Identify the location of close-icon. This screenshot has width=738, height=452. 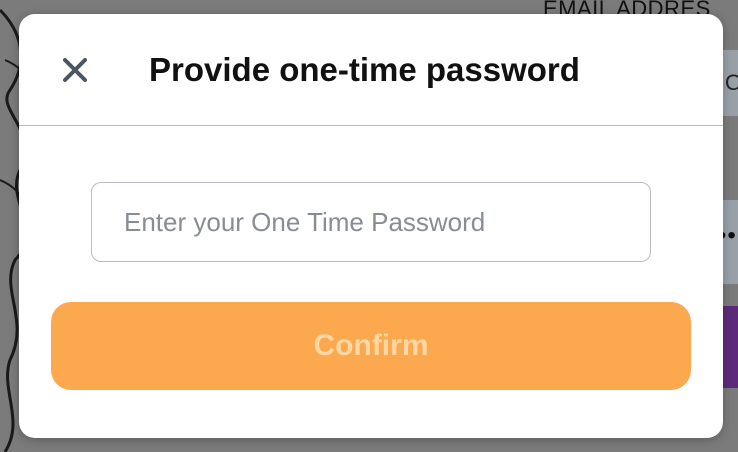
(75, 70).